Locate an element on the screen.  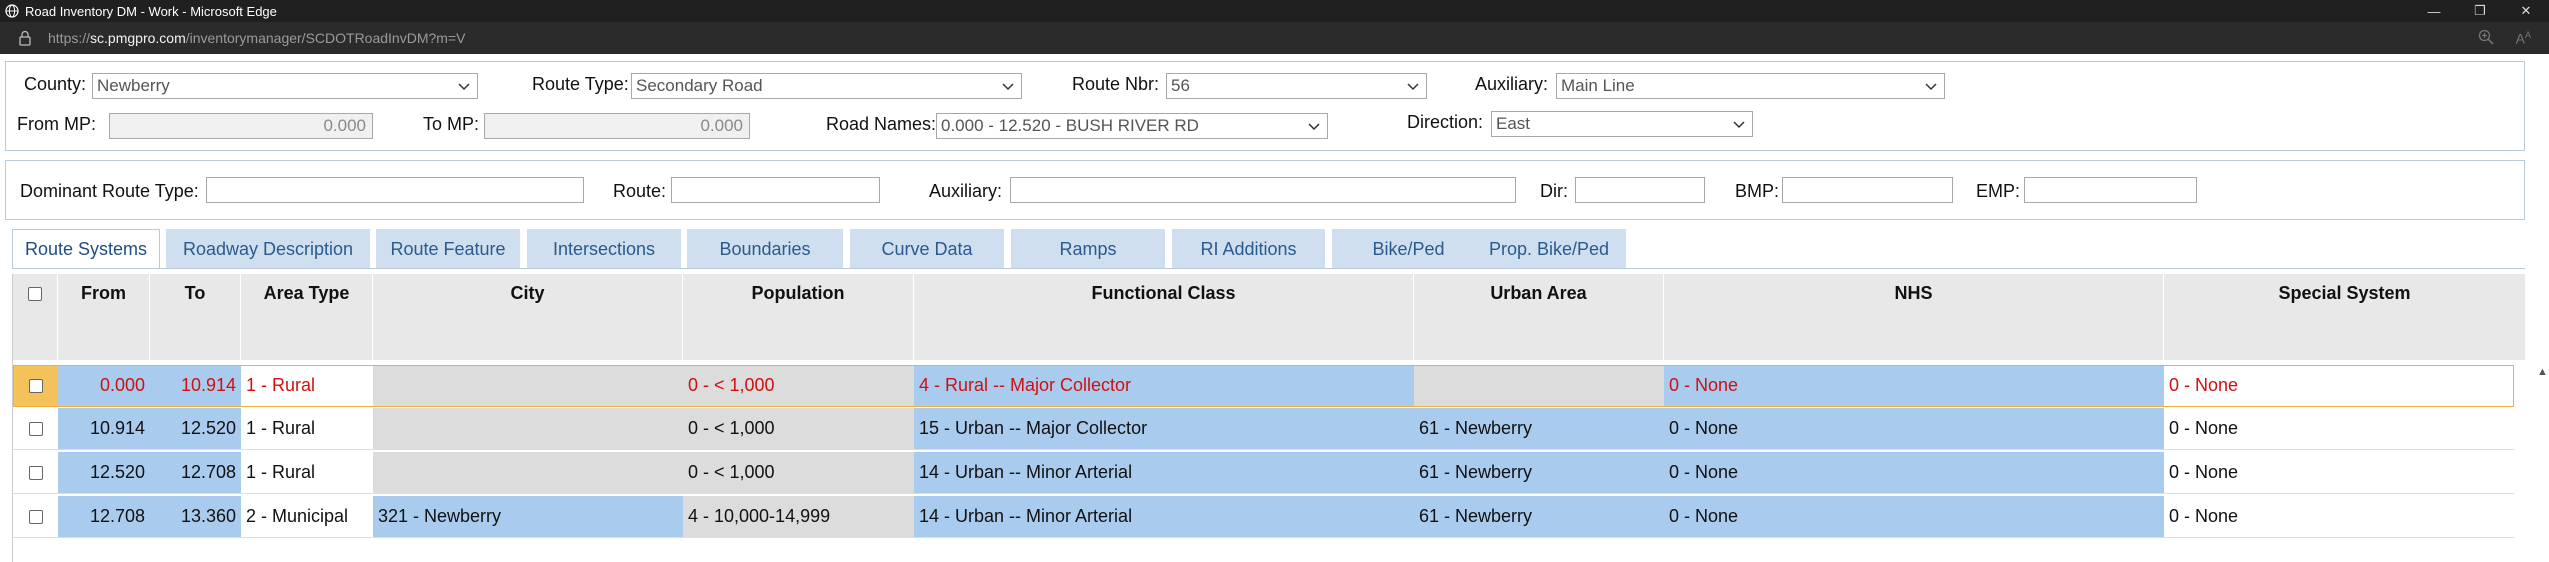
functional-class-cell: 15 - Urban -- Major Collector is located at coordinates (1164, 429).